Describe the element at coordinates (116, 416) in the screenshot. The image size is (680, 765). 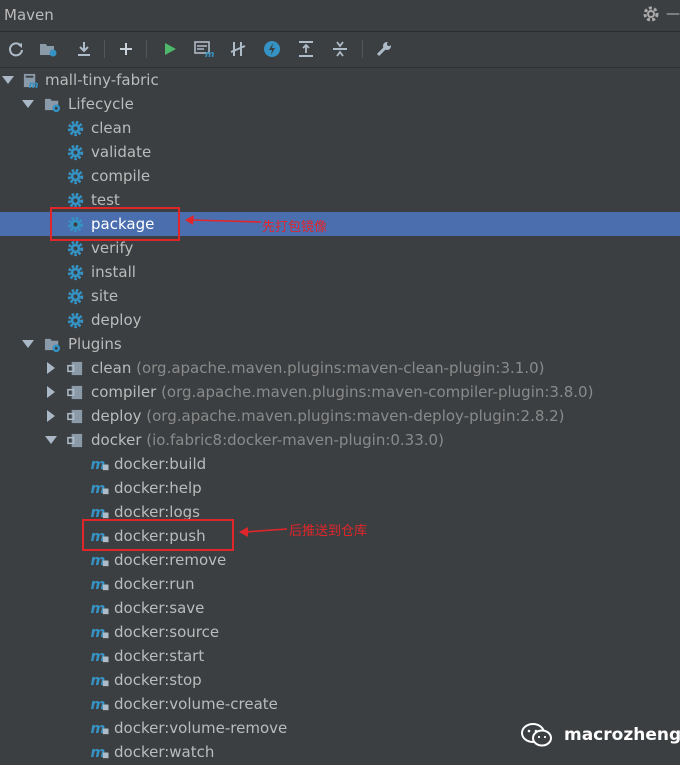
I see `plugin-name: deploy` at that location.